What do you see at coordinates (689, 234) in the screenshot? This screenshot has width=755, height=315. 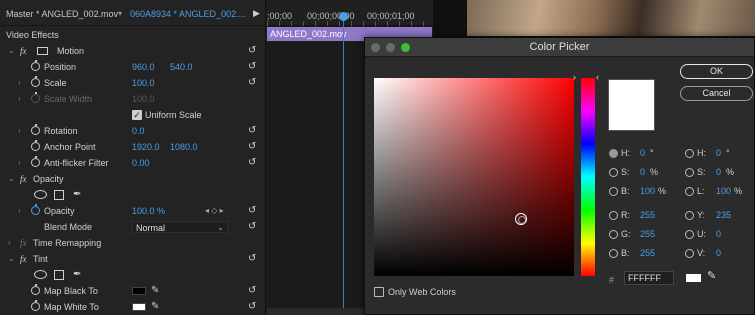 I see `yuv-u-radio` at bounding box center [689, 234].